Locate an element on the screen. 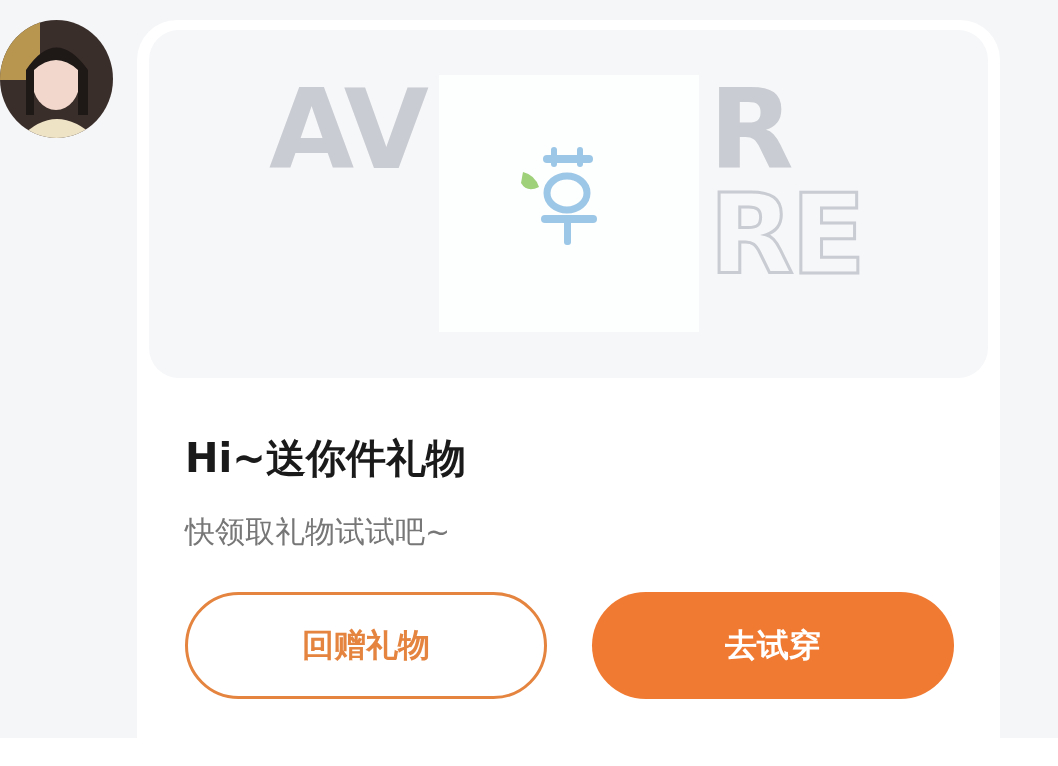 This screenshot has width=1058, height=766. try-on-button: 去试穿 is located at coordinates (773, 645).